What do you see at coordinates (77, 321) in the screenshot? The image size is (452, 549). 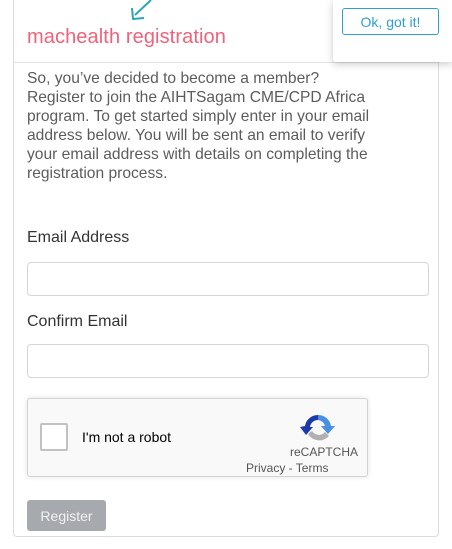 I see `confirm-email-label: Confirm Email` at bounding box center [77, 321].